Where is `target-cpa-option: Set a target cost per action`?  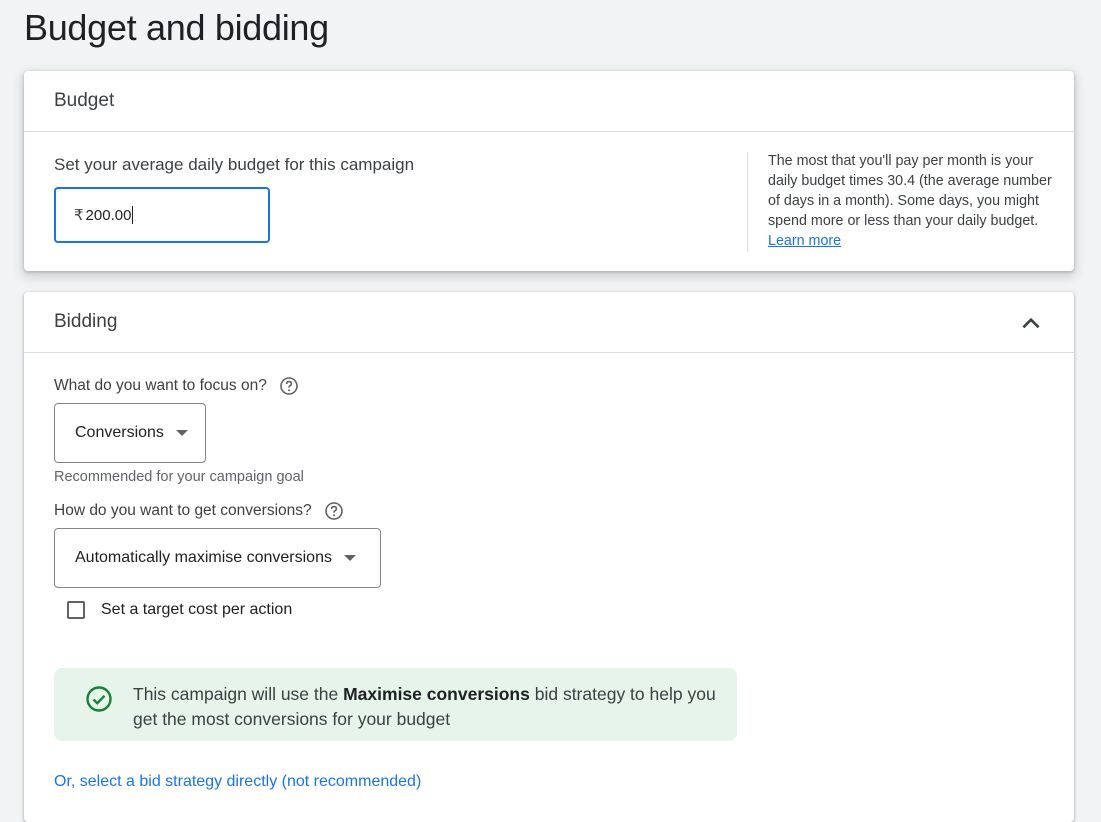
target-cpa-option: Set a target cost per action is located at coordinates (179, 610).